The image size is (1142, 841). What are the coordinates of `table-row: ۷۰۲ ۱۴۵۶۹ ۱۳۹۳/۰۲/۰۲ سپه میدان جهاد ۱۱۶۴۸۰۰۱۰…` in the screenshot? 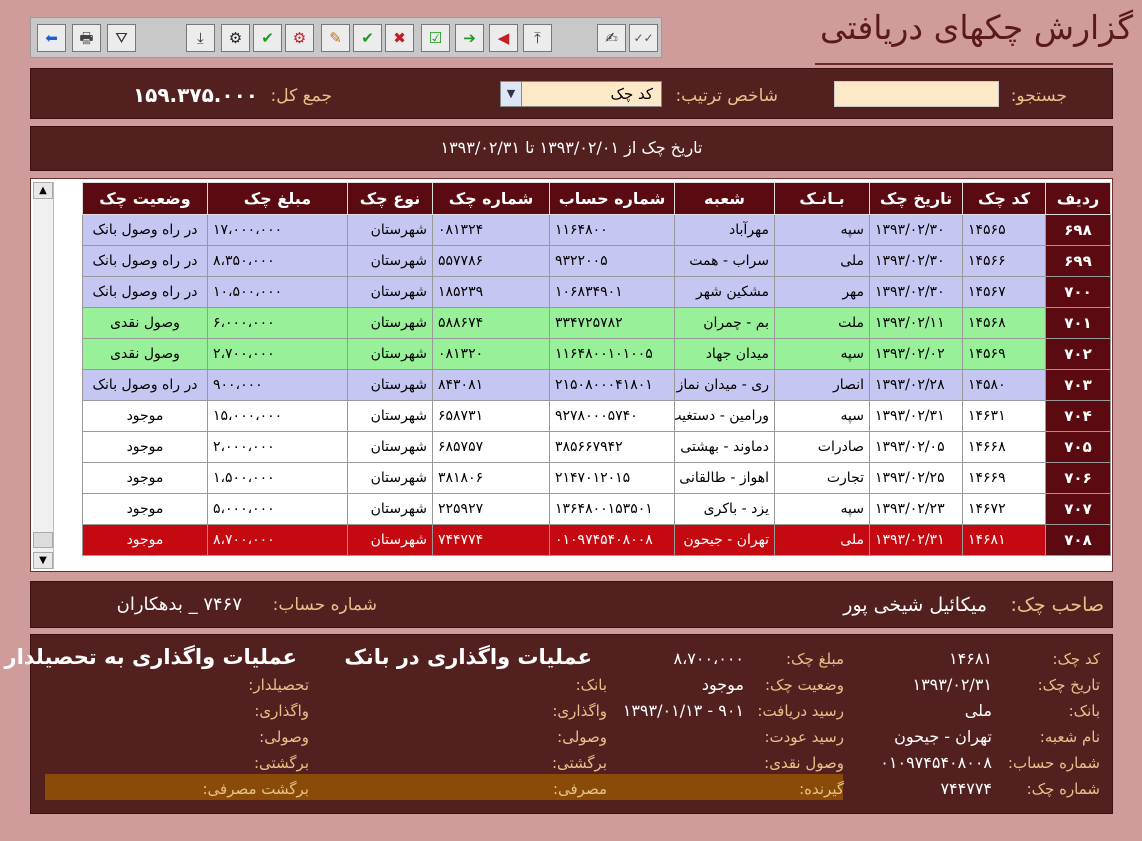 It's located at (596, 354).